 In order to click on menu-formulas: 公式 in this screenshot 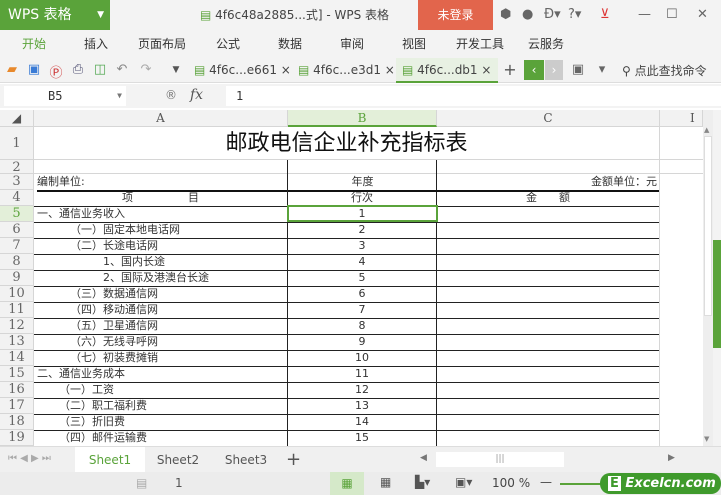, I will do `click(228, 44)`.